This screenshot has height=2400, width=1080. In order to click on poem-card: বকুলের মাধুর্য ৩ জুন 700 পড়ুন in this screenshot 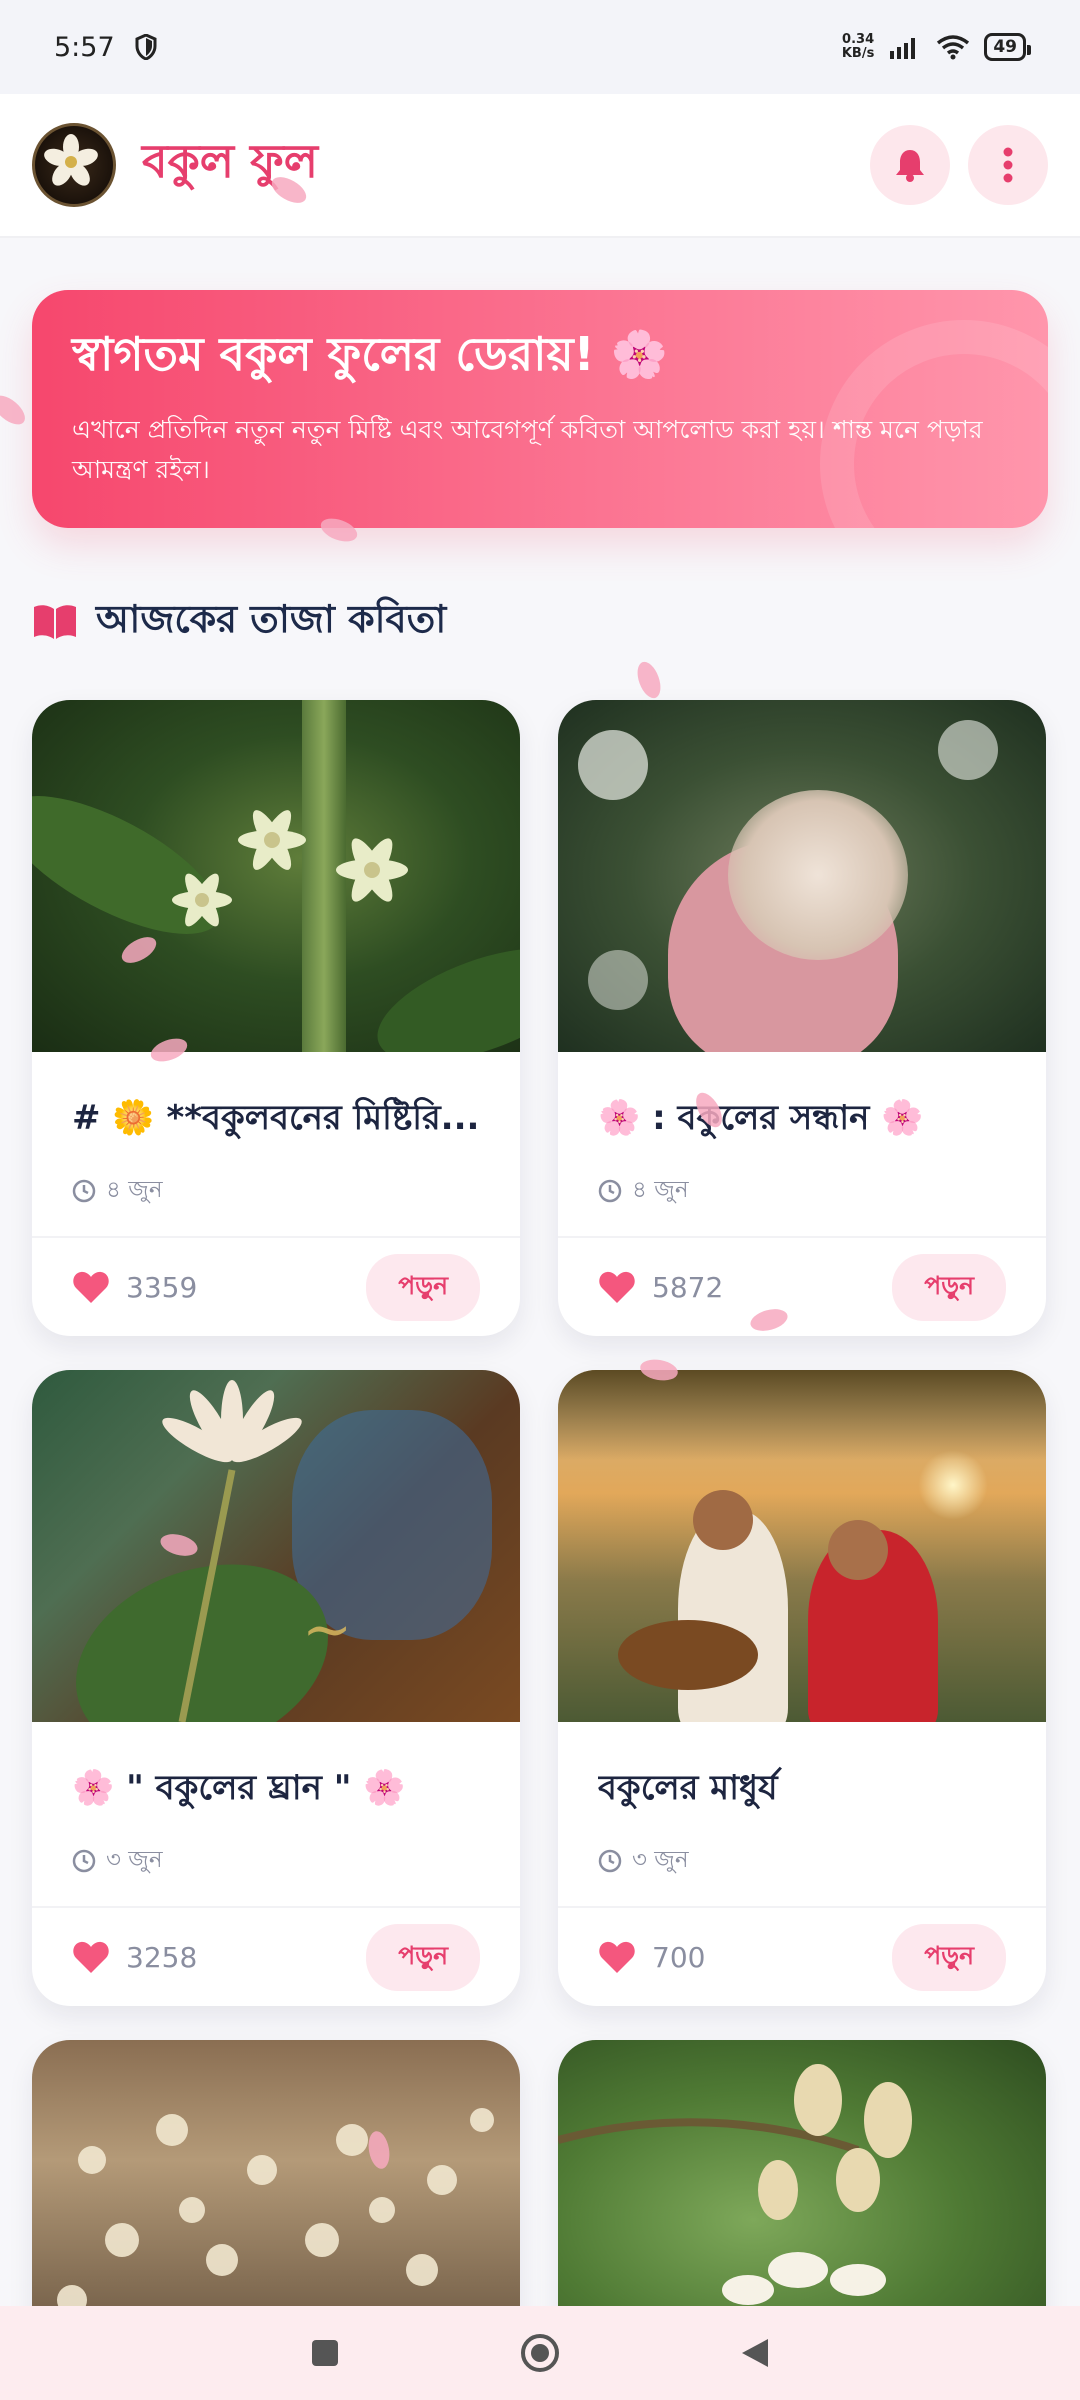, I will do `click(802, 1688)`.